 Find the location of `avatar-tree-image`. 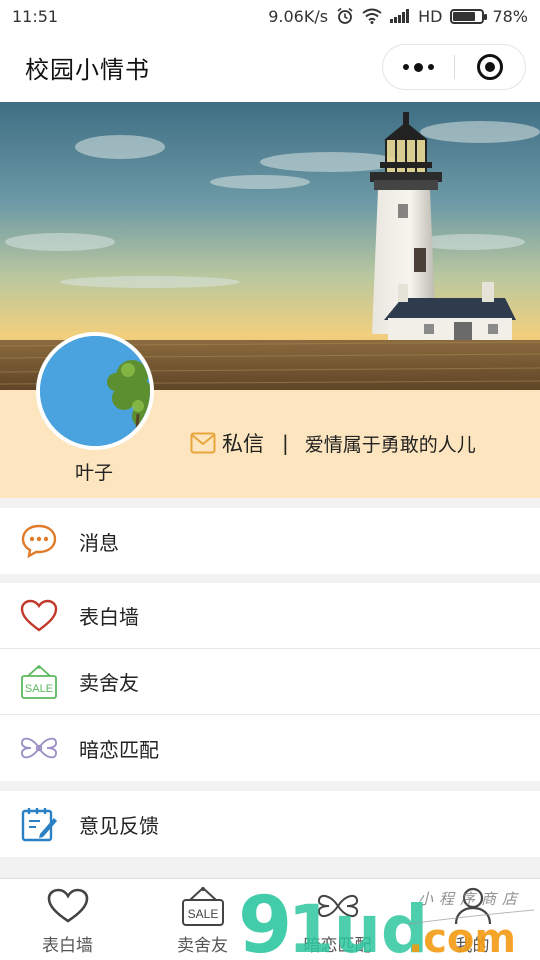

avatar-tree-image is located at coordinates (95, 391).